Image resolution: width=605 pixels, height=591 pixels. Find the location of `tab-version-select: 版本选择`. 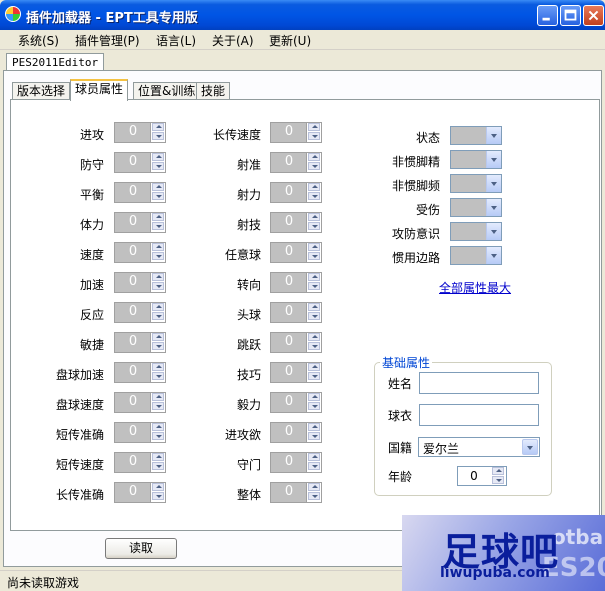

tab-version-select: 版本选择 is located at coordinates (41, 91).